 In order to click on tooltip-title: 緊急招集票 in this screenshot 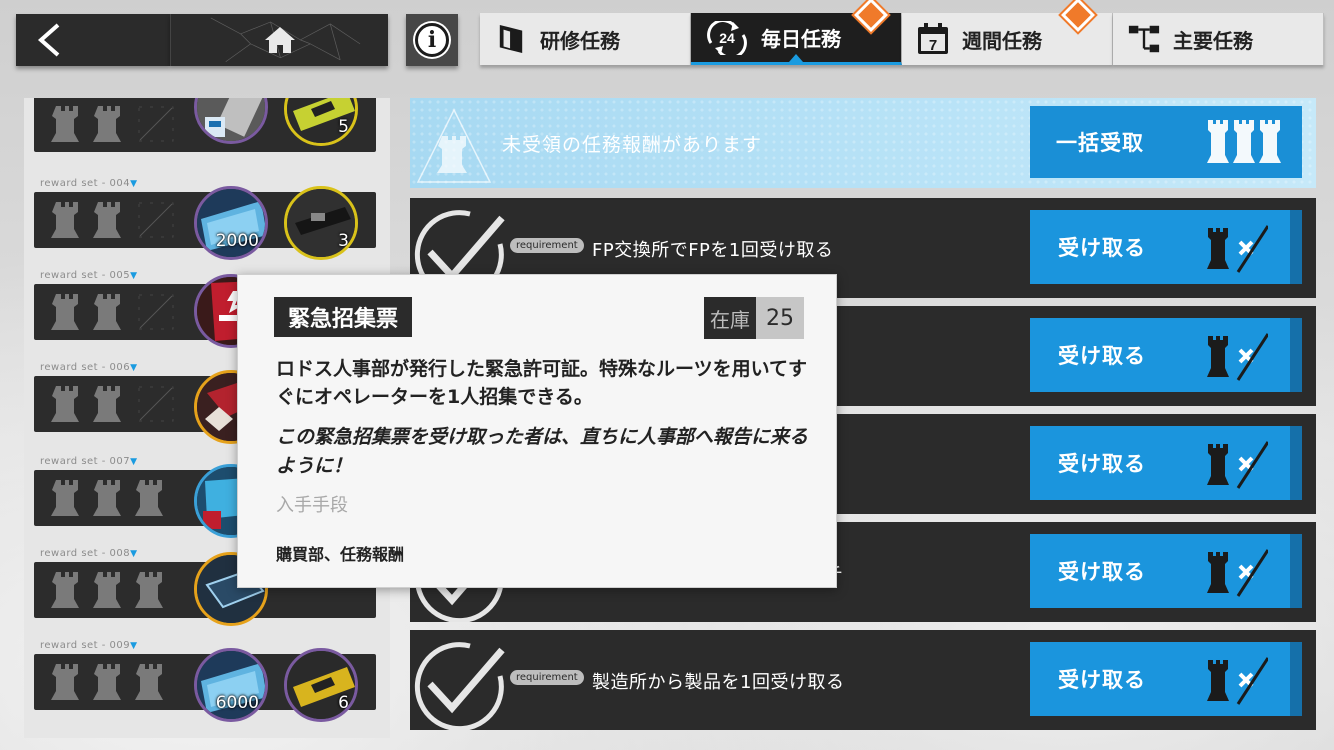, I will do `click(343, 317)`.